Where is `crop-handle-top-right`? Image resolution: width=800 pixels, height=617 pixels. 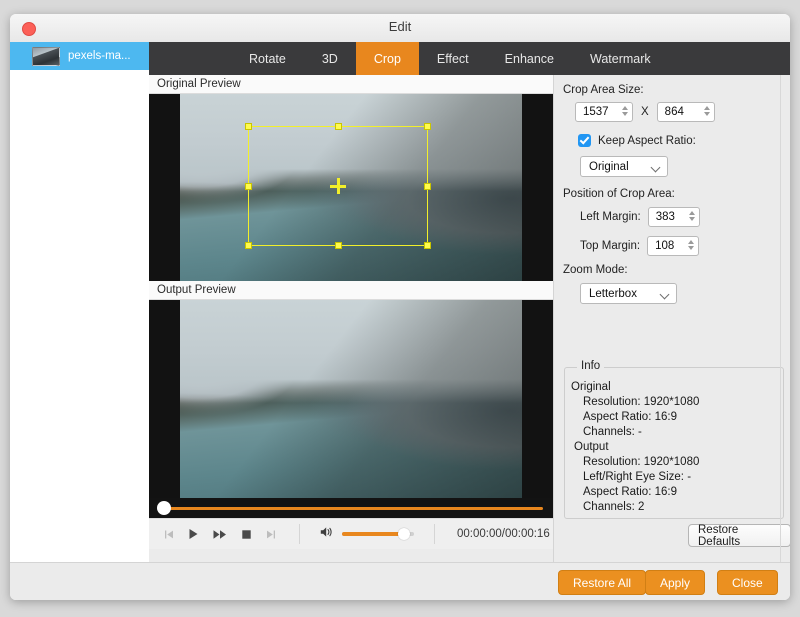 crop-handle-top-right is located at coordinates (427, 126).